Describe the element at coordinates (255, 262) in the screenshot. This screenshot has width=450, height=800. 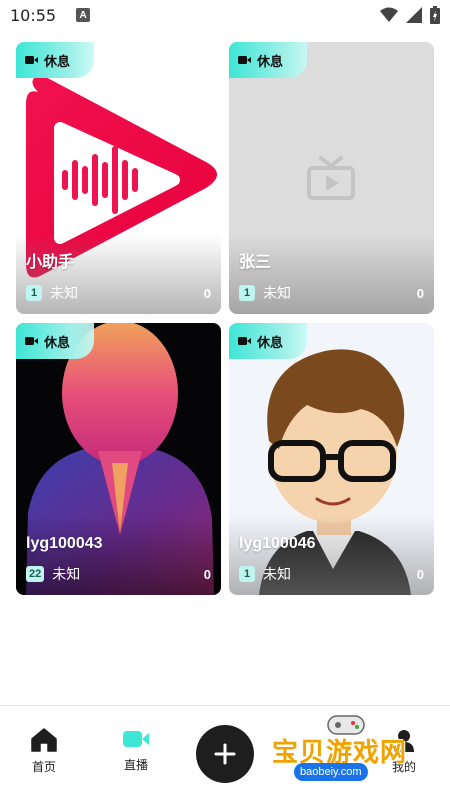
I see `anchor-name: 张三` at that location.